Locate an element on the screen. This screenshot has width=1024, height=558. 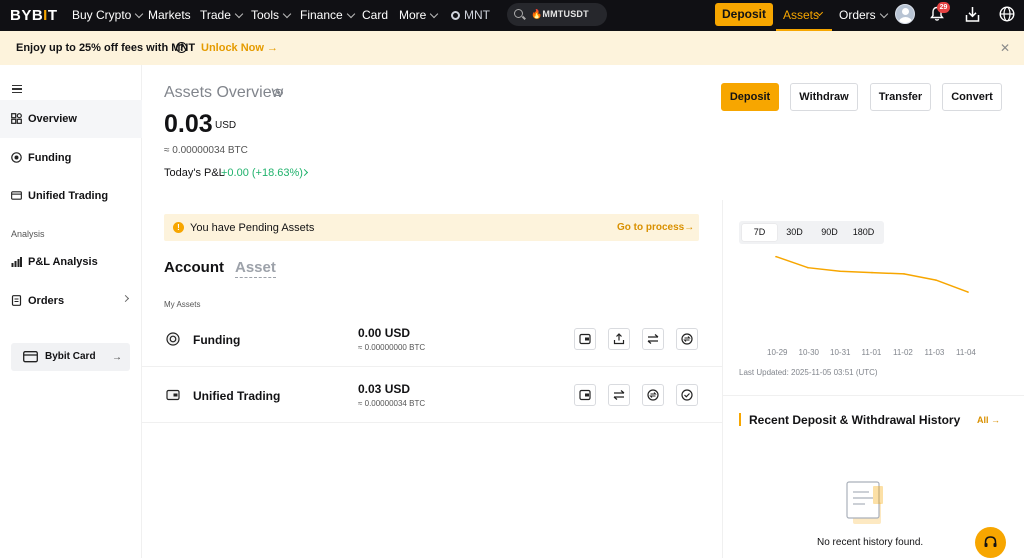
more-actions-icon-button is located at coordinates (687, 395).